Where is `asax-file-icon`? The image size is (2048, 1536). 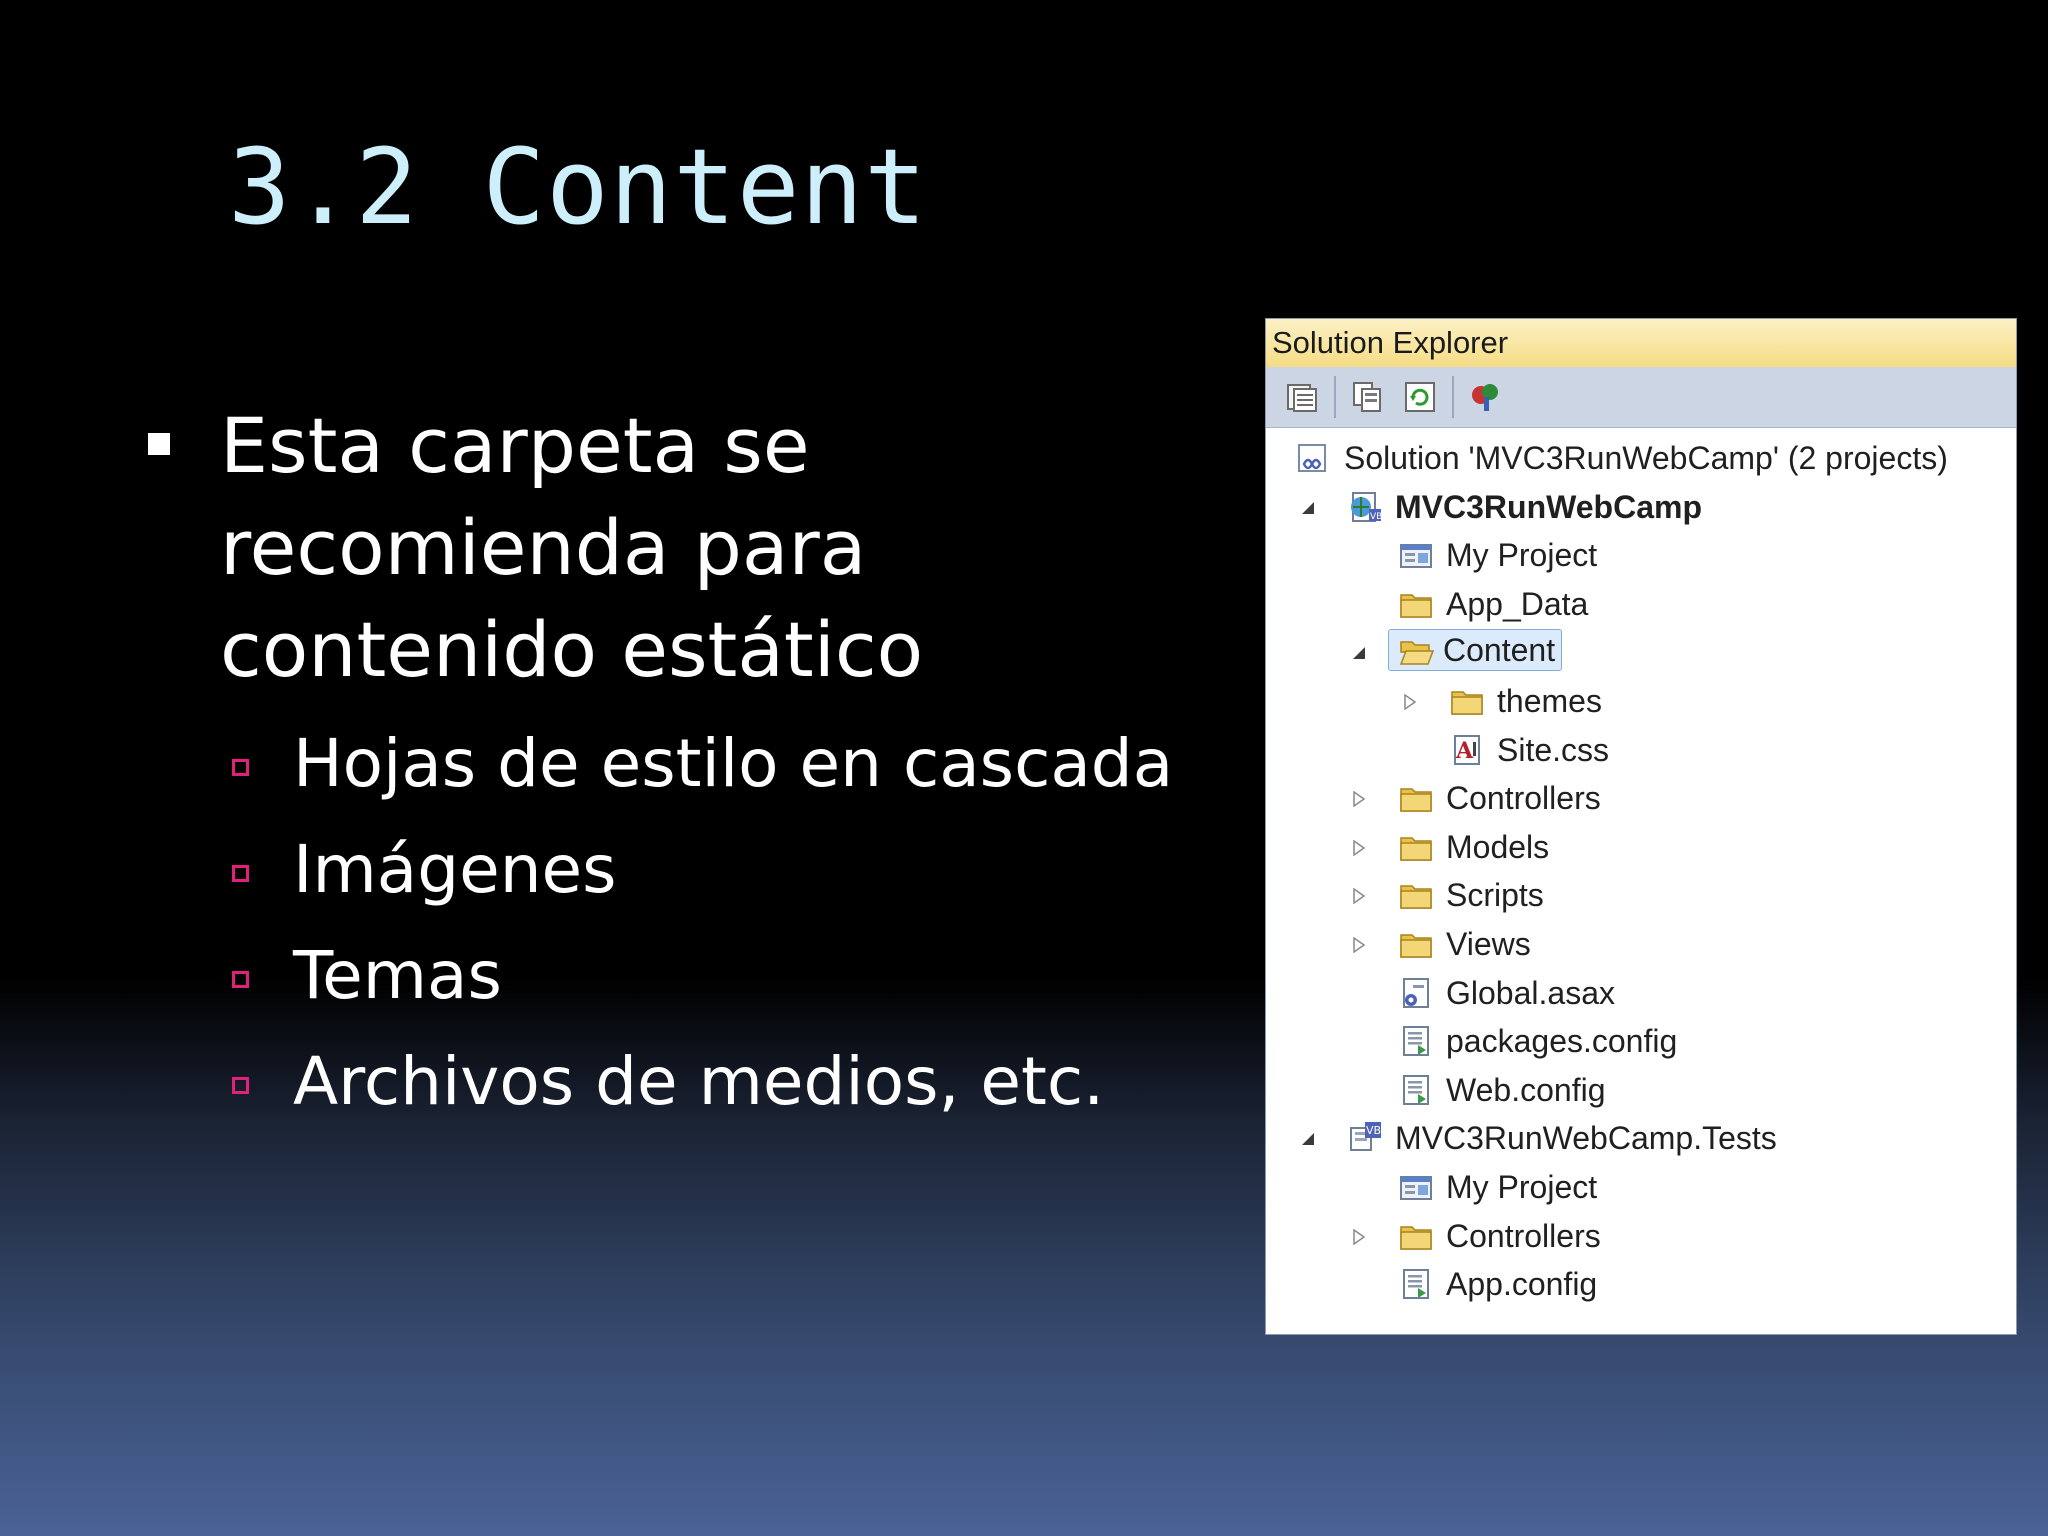
asax-file-icon is located at coordinates (1416, 993).